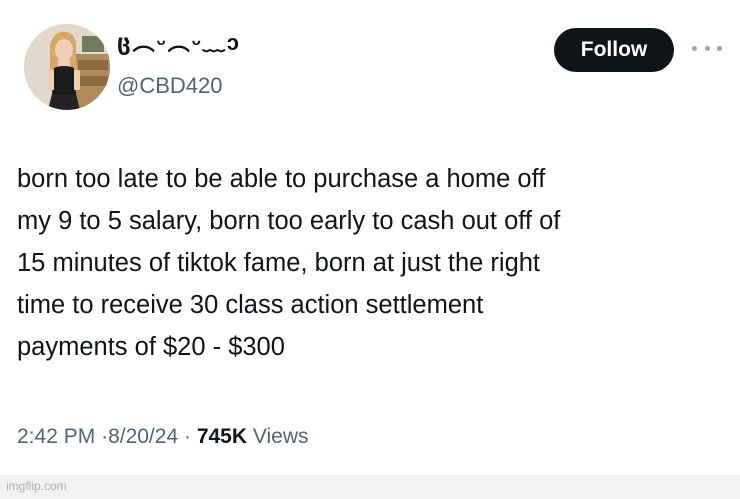 The height and width of the screenshot is (499, 740). Describe the element at coordinates (280, 436) in the screenshot. I see `views-label: Views` at that location.